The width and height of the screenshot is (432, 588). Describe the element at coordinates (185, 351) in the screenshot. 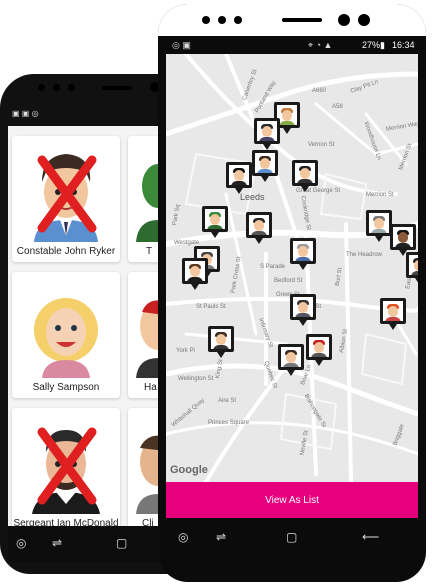

I see `street-label: York Pl` at that location.